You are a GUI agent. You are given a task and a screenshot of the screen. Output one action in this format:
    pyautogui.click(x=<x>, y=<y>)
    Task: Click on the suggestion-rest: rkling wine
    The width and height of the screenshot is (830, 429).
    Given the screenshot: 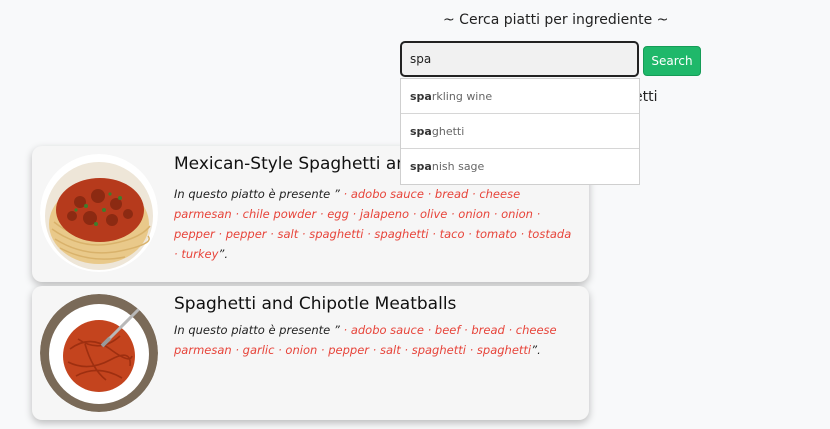 What is the action you would take?
    pyautogui.click(x=462, y=96)
    